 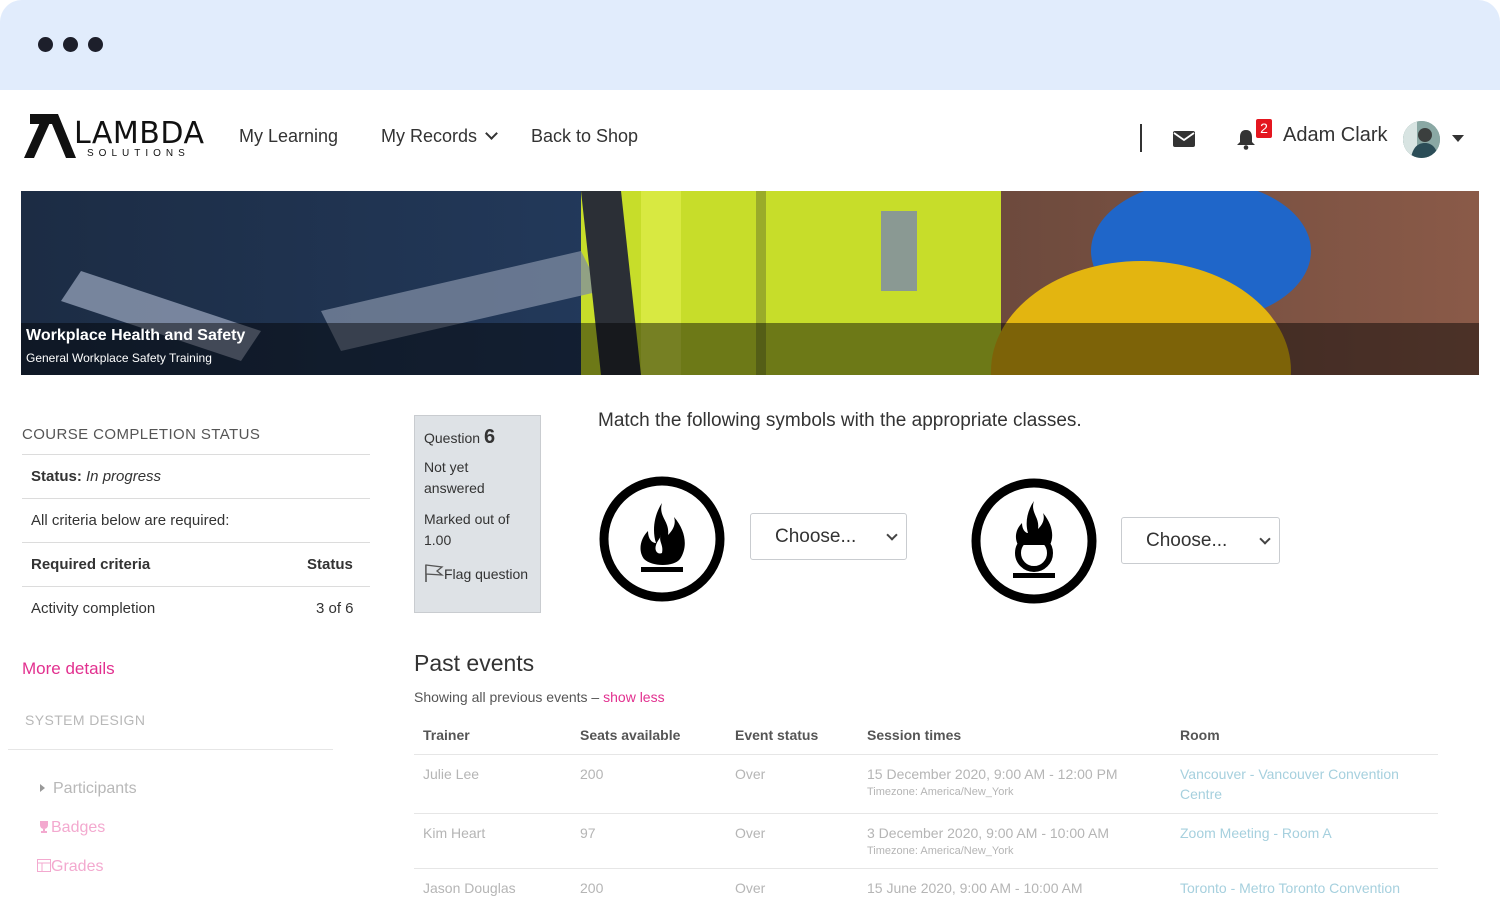 What do you see at coordinates (95, 788) in the screenshot?
I see `sidebar-item-label: Participants` at bounding box center [95, 788].